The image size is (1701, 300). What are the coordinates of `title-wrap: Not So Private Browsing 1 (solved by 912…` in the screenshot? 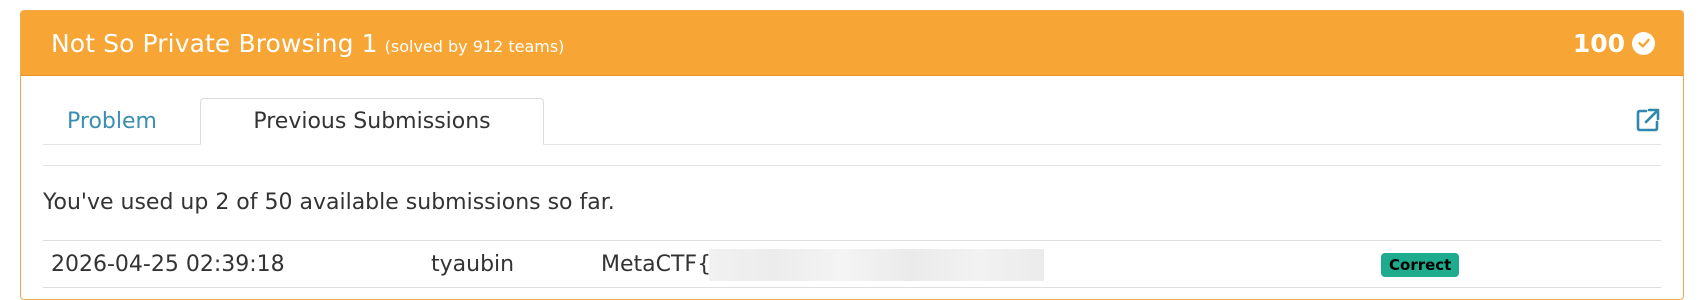 It's located at (307, 43).